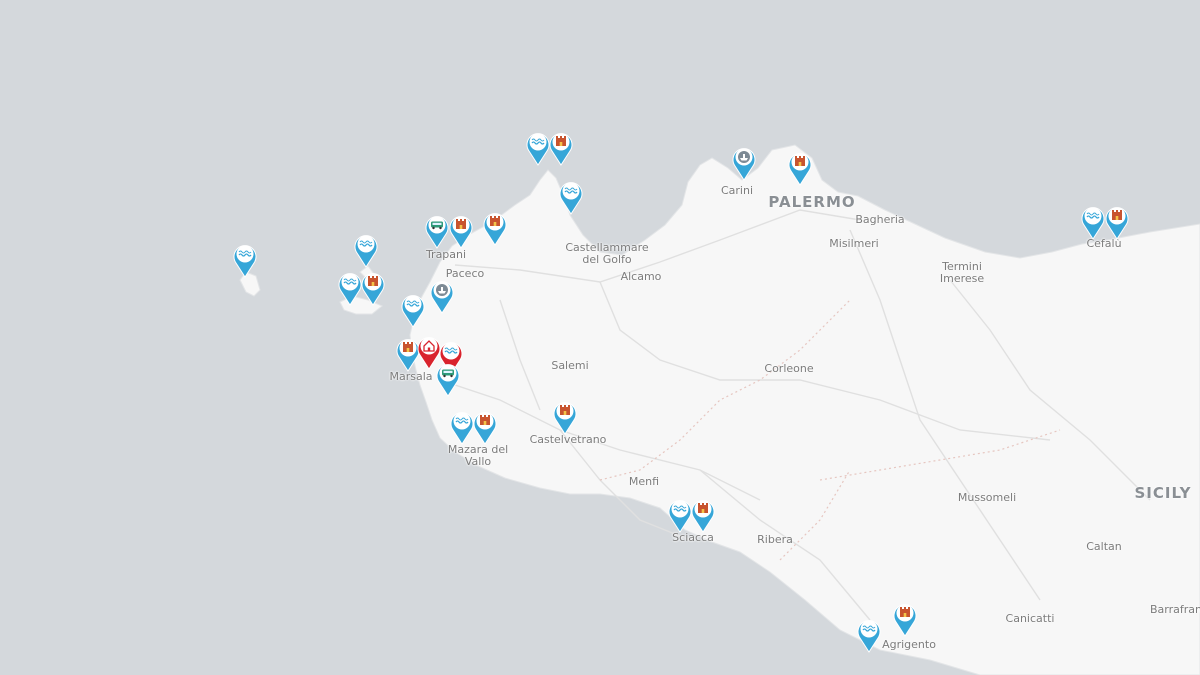 Image resolution: width=1200 pixels, height=675 pixels. I want to click on label-salemi: Salemi, so click(570, 365).